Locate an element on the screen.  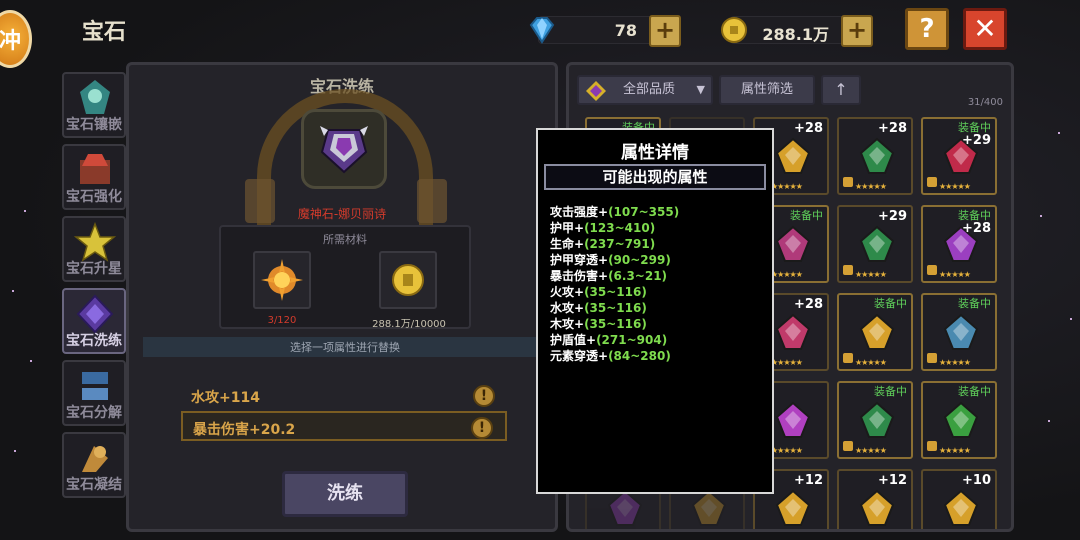
inventory-gem-cell: +29 ★★★★★ is located at coordinates (875, 244).